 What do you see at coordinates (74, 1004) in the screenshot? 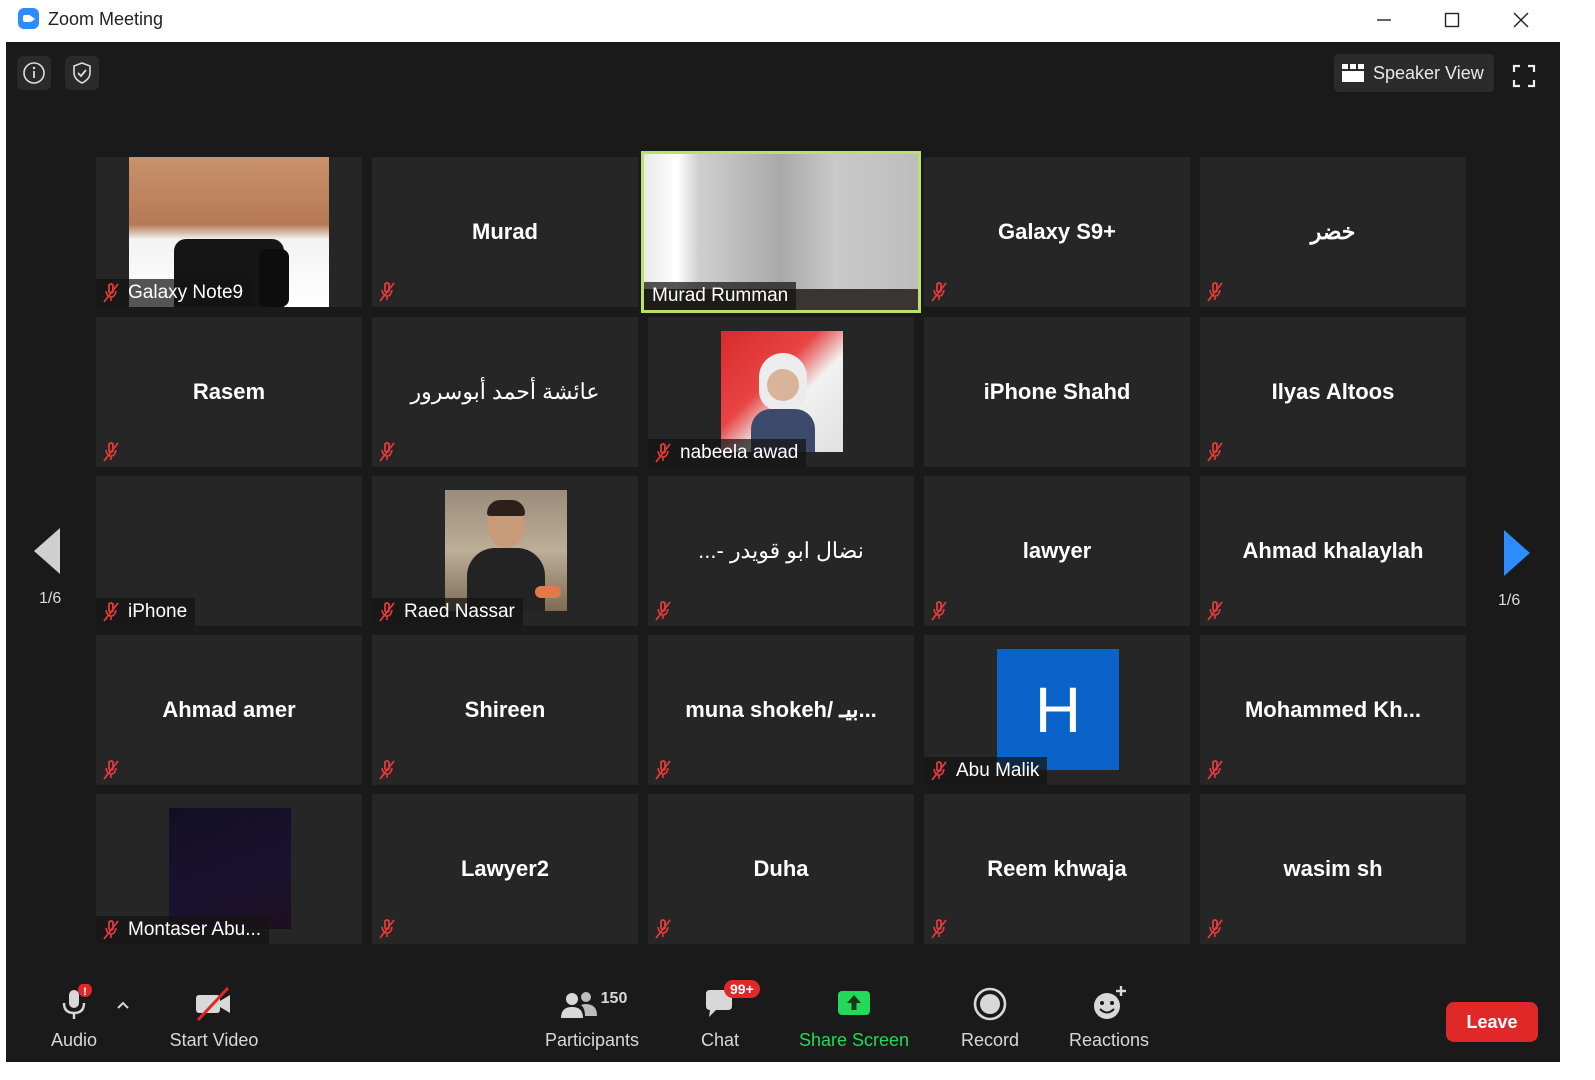
I see `microphone-icon: !` at bounding box center [74, 1004].